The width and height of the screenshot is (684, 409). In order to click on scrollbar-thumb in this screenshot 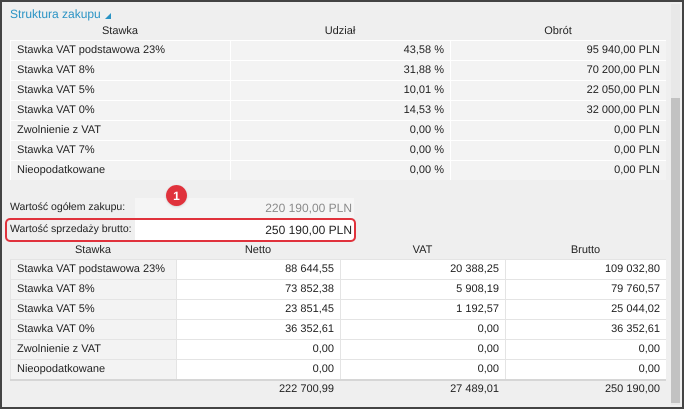, I will do `click(675, 250)`.